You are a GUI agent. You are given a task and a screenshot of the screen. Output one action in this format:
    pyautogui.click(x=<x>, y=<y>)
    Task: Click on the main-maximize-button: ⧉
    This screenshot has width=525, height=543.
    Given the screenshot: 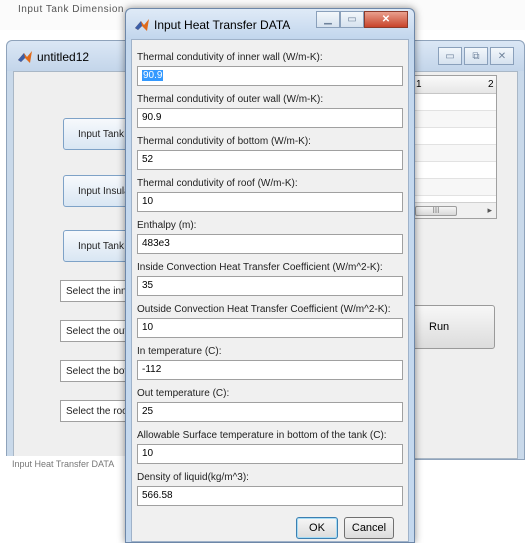 What is the action you would take?
    pyautogui.click(x=476, y=56)
    